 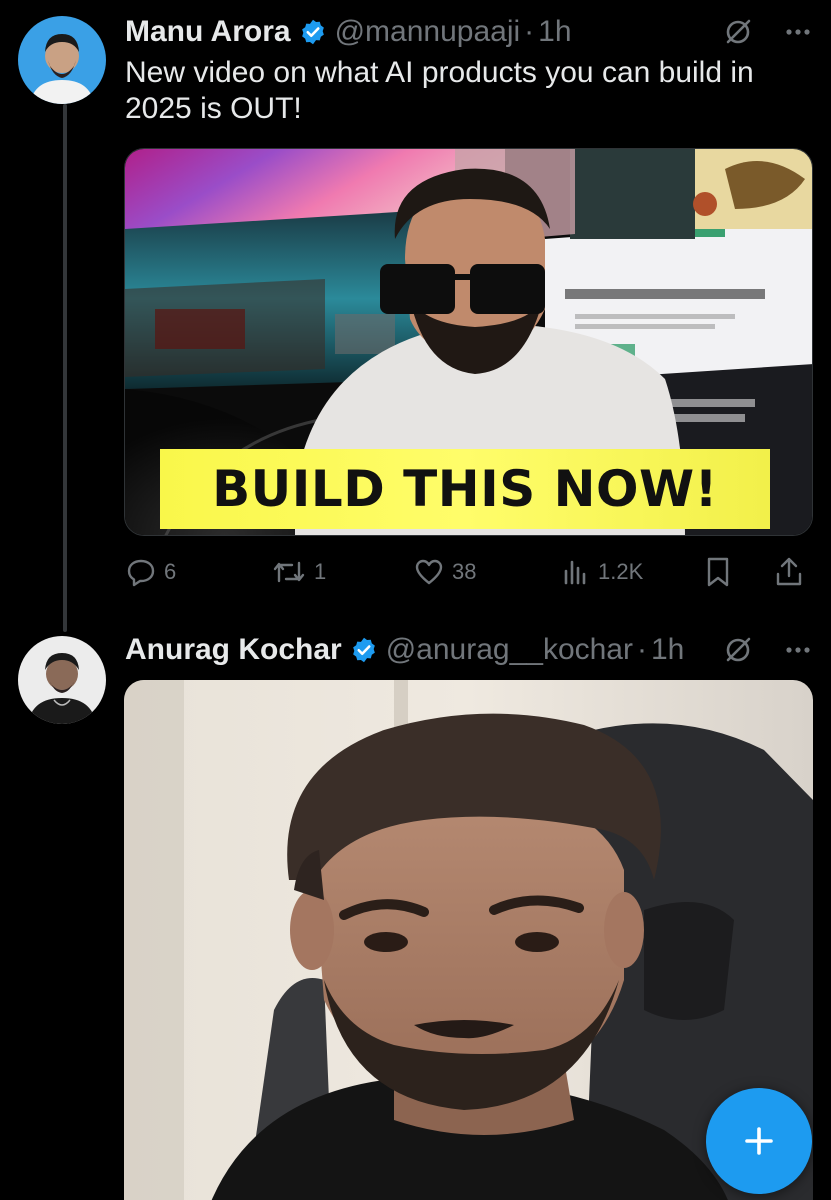 I want to click on share-button, so click(x=789, y=572).